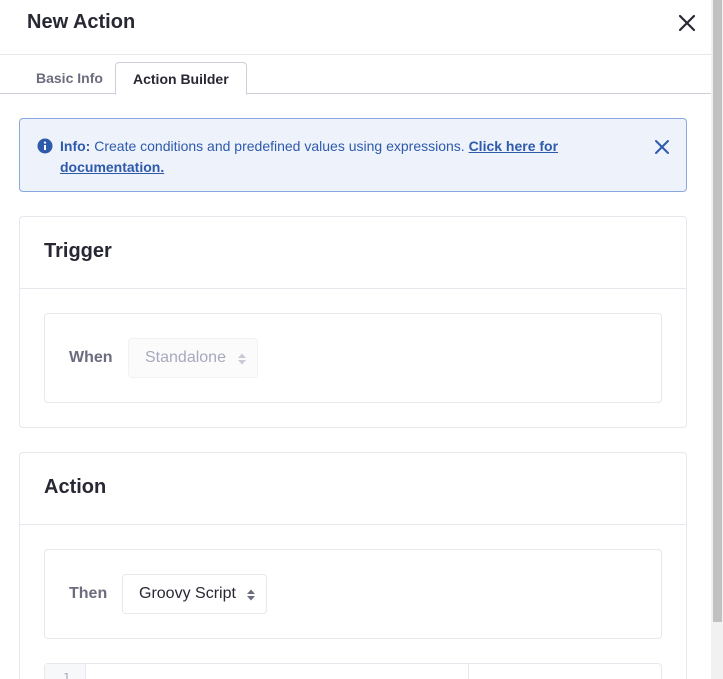 This screenshot has height=679, width=723. Describe the element at coordinates (353, 489) in the screenshot. I see `action-header: Action` at that location.